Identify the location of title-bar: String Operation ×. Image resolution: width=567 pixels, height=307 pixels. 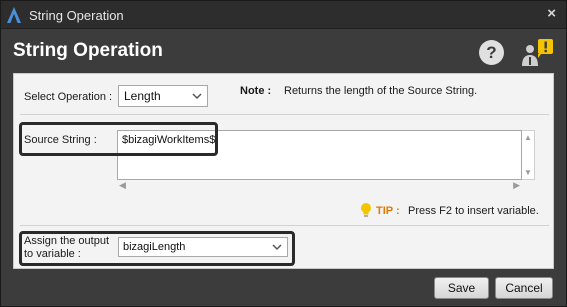
(283, 15).